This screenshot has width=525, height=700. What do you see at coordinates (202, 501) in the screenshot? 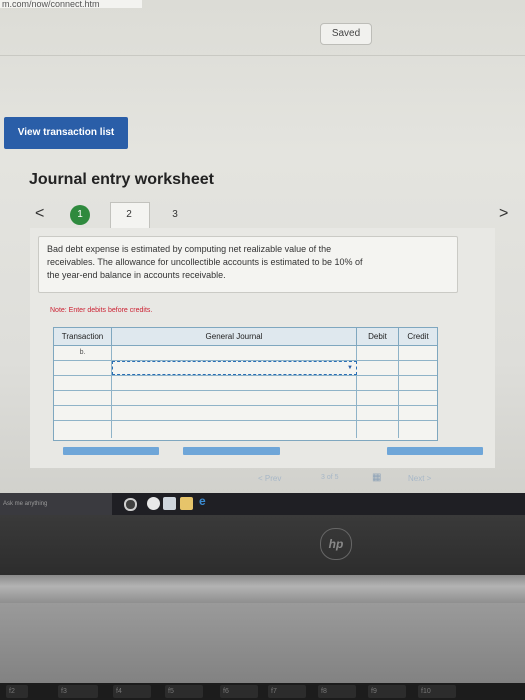
I see `edge-icon: e` at bounding box center [202, 501].